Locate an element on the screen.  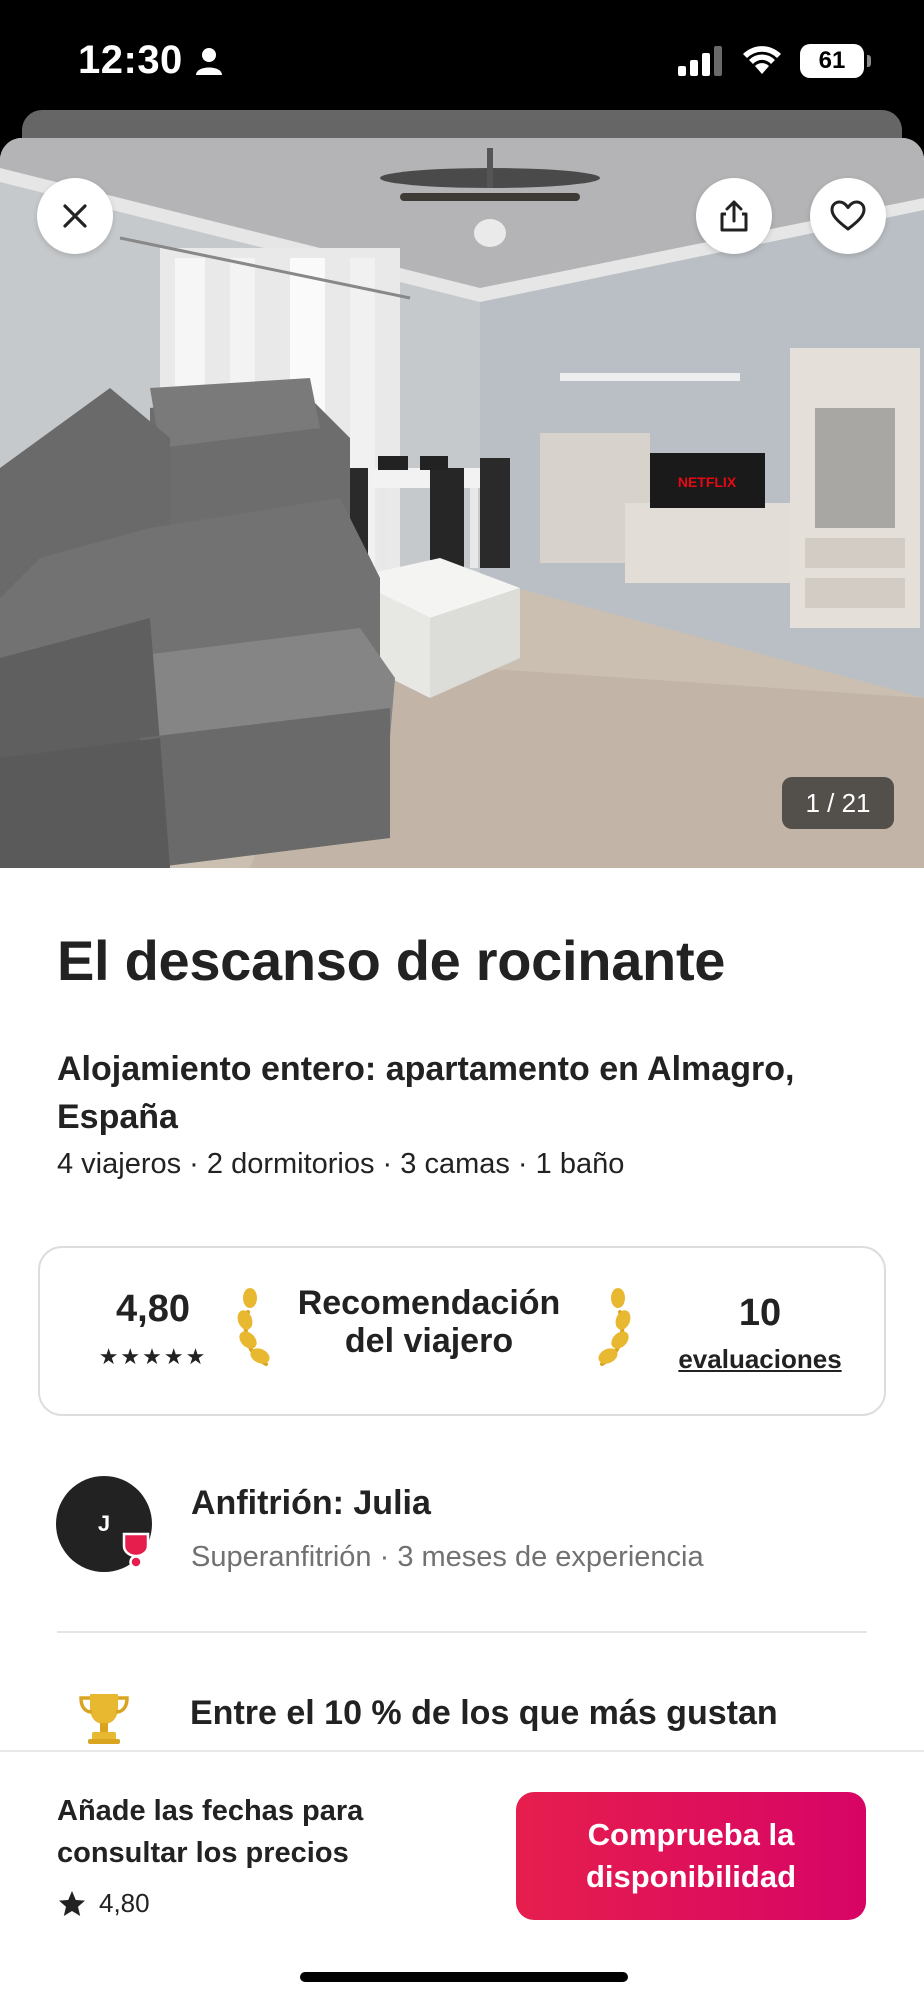
guest-favorite-badge: Recomendación del viajero is located at coordinates (429, 1322).